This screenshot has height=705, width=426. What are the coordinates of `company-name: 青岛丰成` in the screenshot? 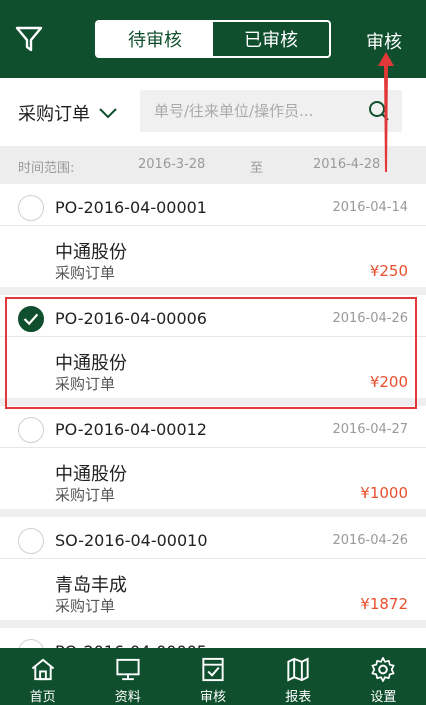 It's located at (91, 585).